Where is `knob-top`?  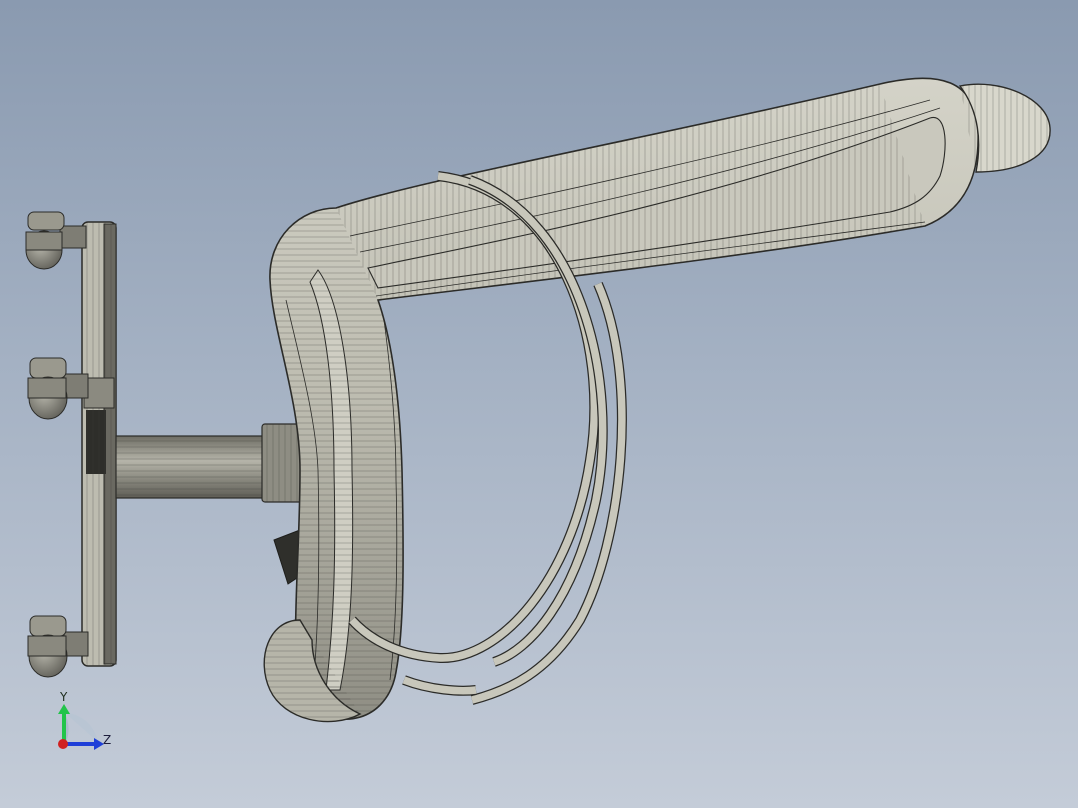
knob-top is located at coordinates (56, 240).